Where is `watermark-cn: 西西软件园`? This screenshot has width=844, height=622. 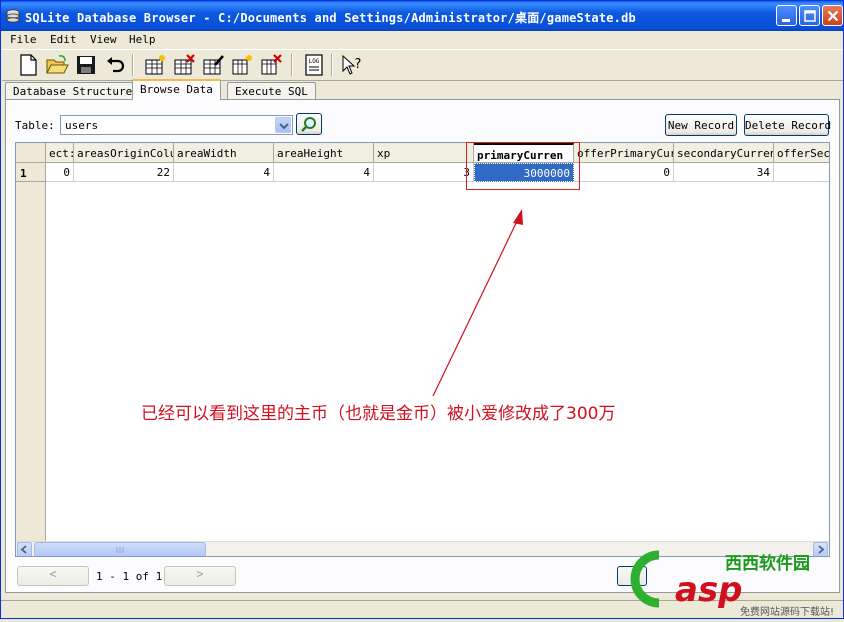
watermark-cn: 西西软件园 is located at coordinates (767, 563).